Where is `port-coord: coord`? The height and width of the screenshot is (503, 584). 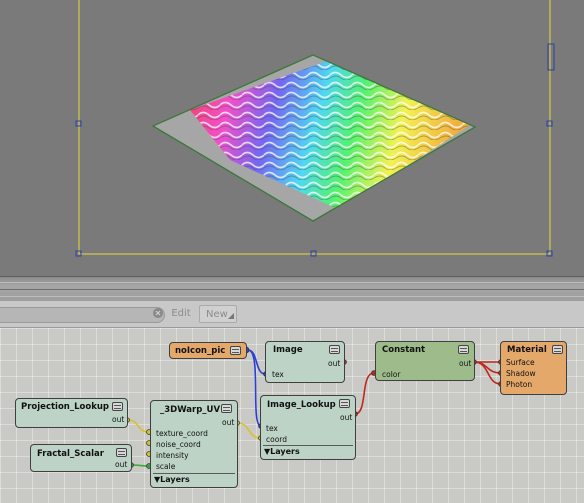
port-coord: coord is located at coordinates (277, 439).